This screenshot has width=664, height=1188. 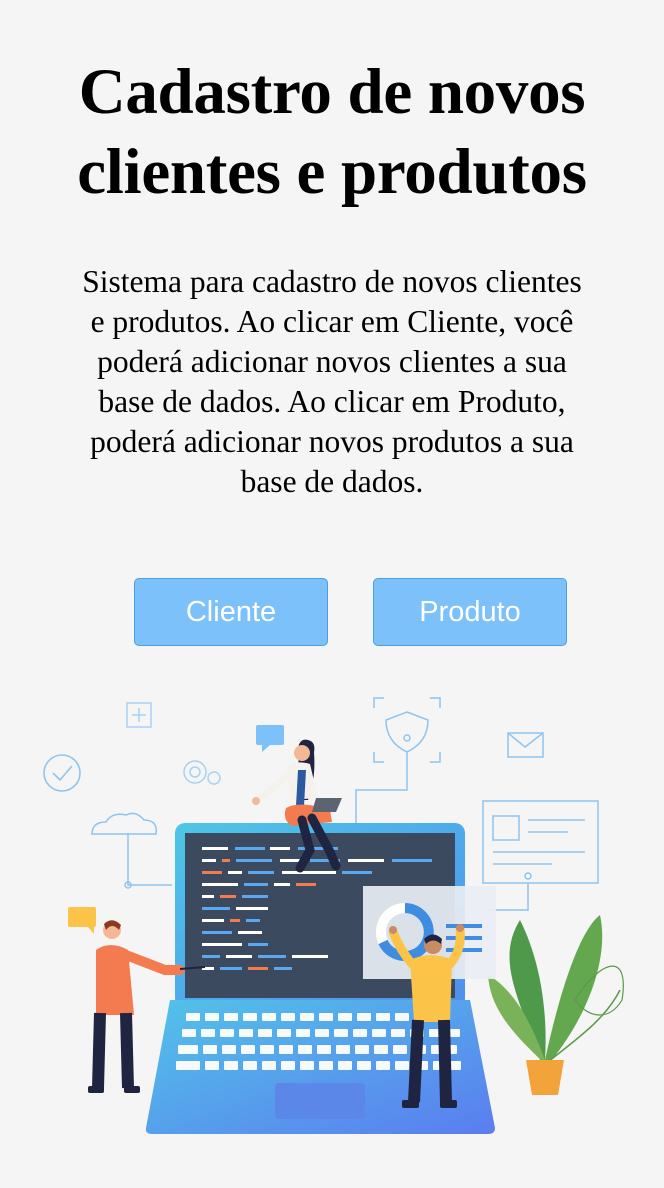 I want to click on produto-button: Produto, so click(x=470, y=612).